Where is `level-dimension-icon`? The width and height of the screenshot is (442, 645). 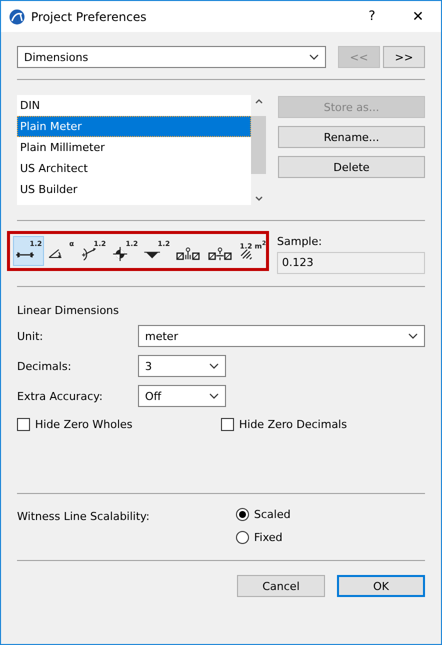 level-dimension-icon is located at coordinates (121, 254).